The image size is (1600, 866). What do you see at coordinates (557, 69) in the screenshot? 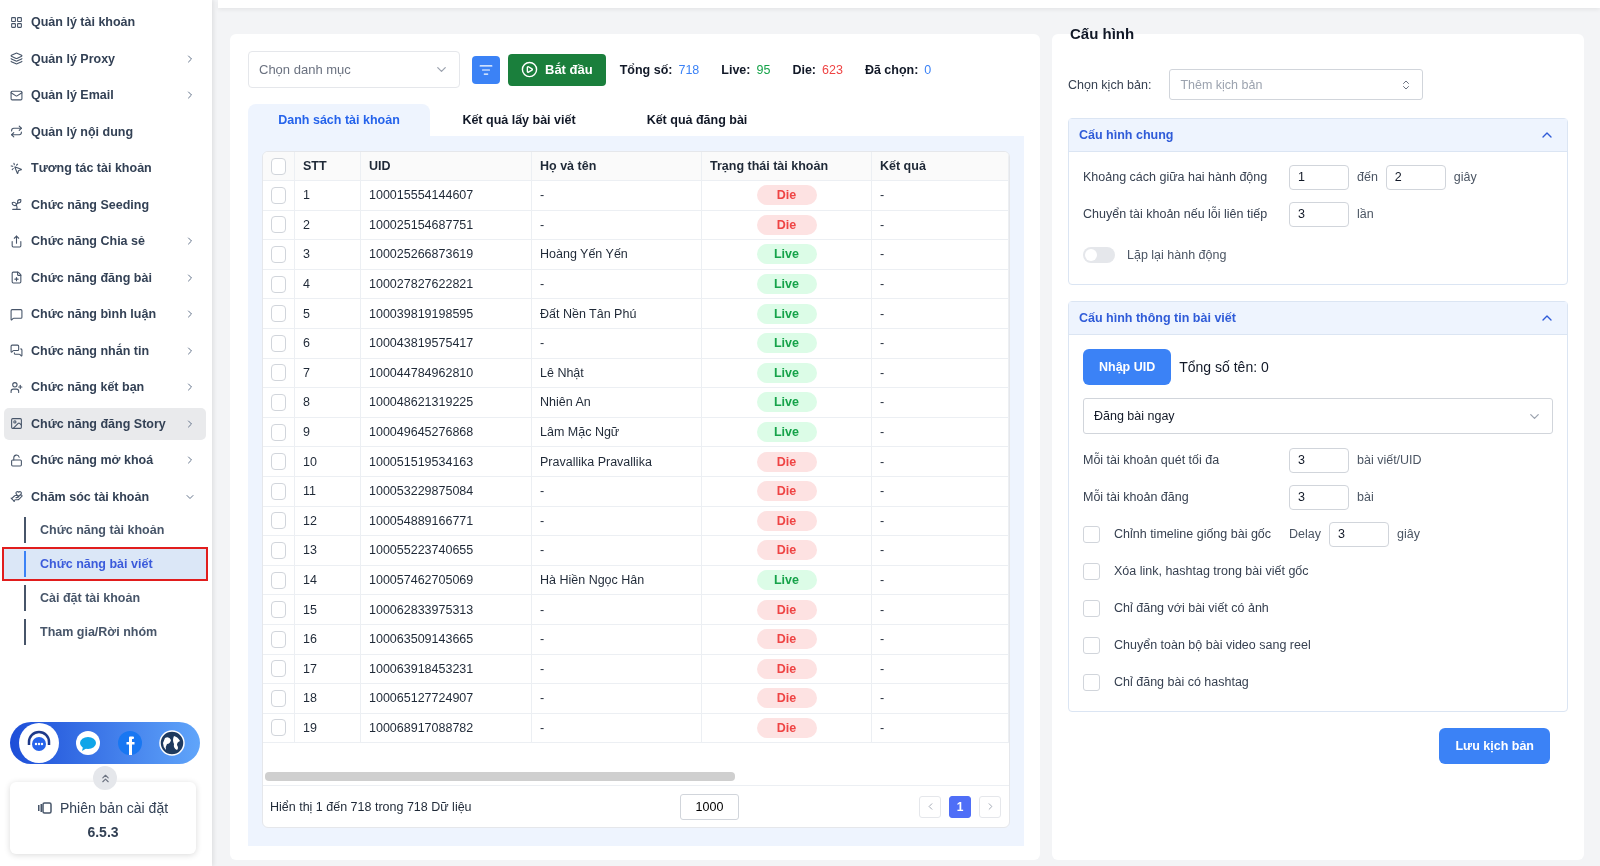
I see `start-button: Bắt đầu` at bounding box center [557, 69].